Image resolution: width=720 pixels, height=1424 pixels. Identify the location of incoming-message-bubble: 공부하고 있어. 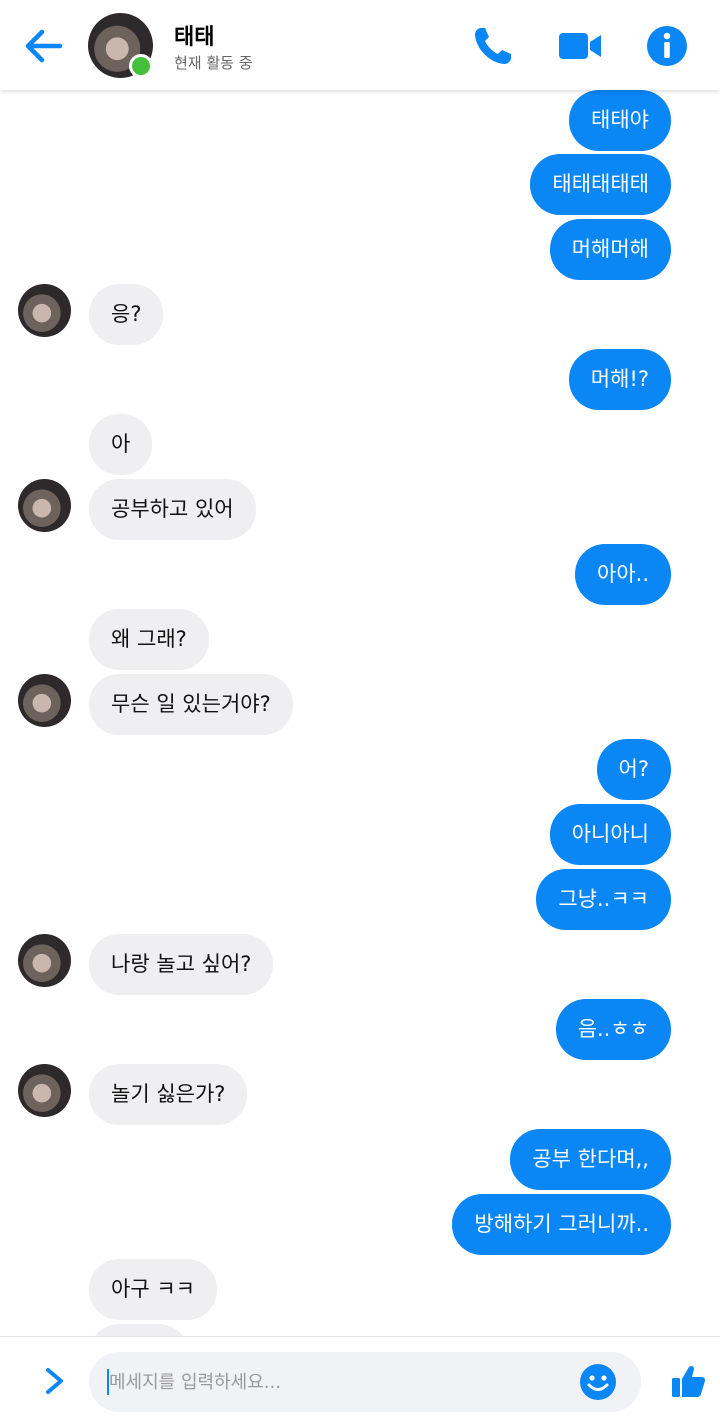
(172, 509).